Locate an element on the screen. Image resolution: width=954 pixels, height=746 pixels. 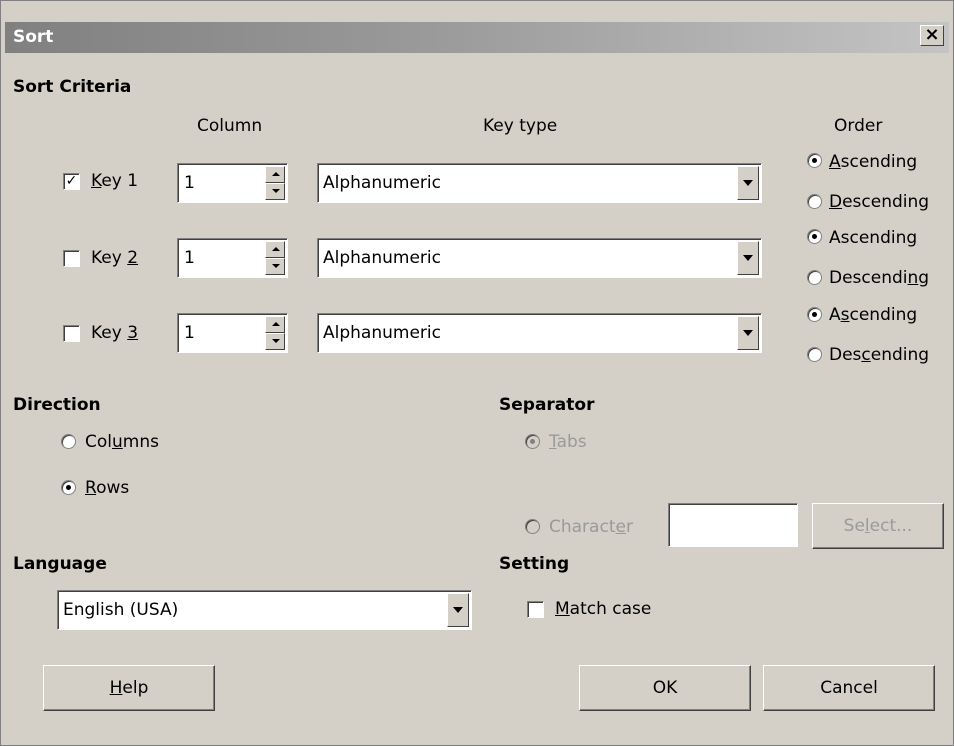
column-header: Column is located at coordinates (230, 126).